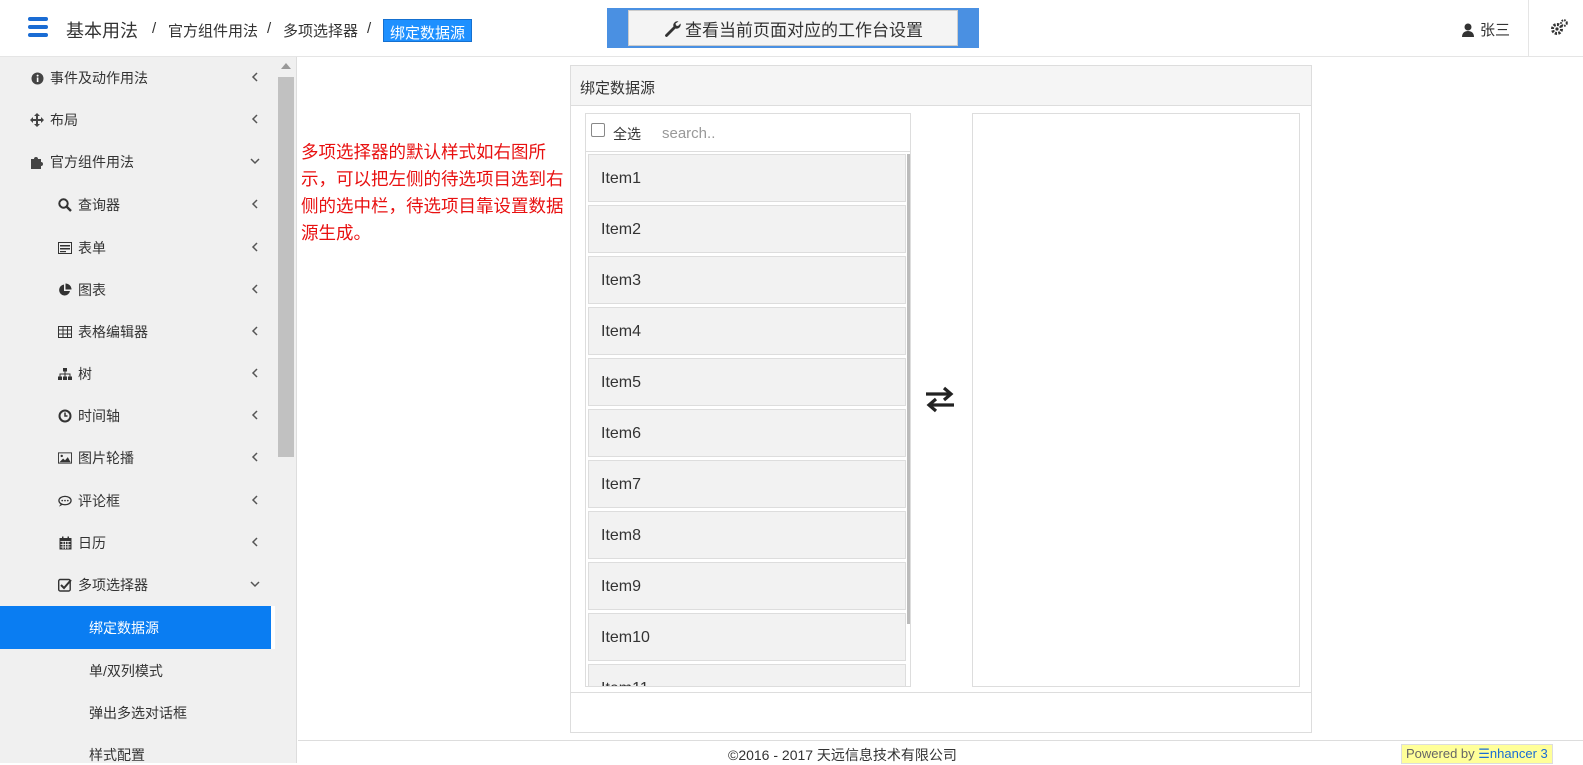  I want to click on powered-by-badge: Powered by ☰nhancer 3, so click(1477, 754).